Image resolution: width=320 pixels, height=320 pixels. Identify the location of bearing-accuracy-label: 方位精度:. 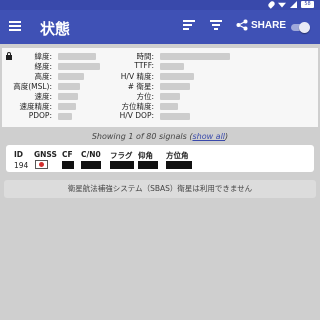
(137, 106).